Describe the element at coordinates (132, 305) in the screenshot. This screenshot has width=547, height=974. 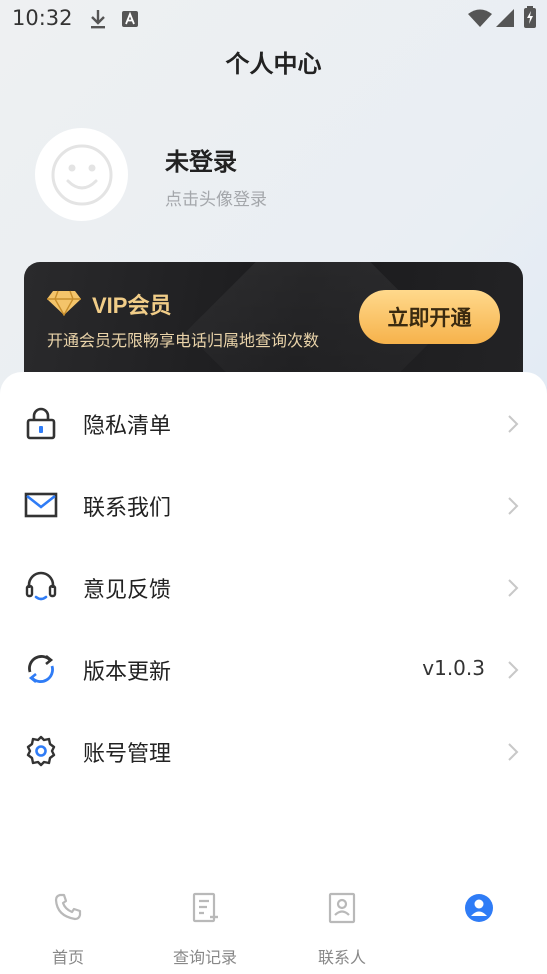
I see `vip-title: VIP会员` at that location.